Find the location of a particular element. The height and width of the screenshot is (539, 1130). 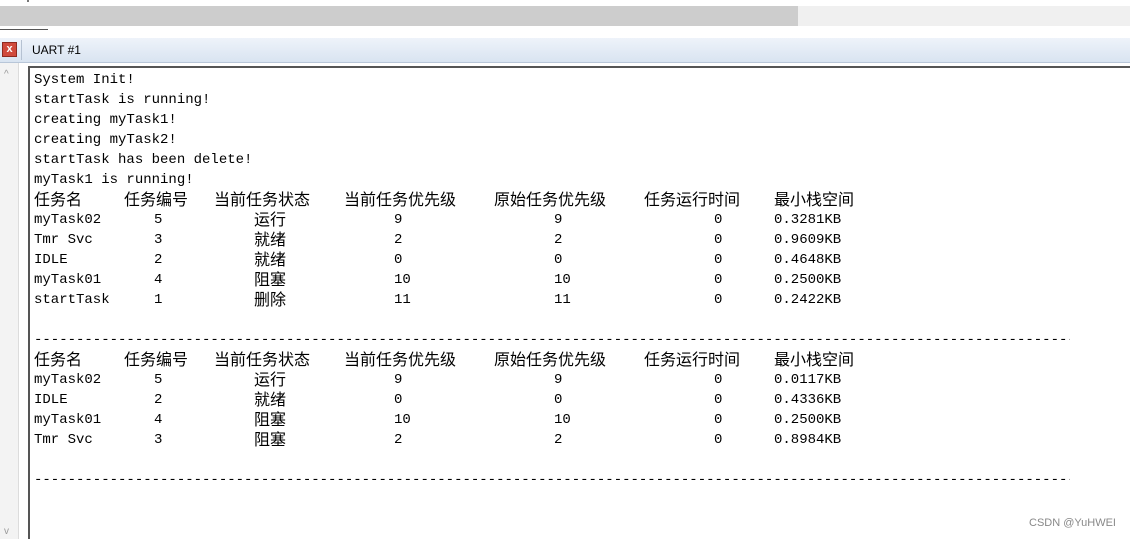

horizontal-scroll-thumb is located at coordinates (399, 16).